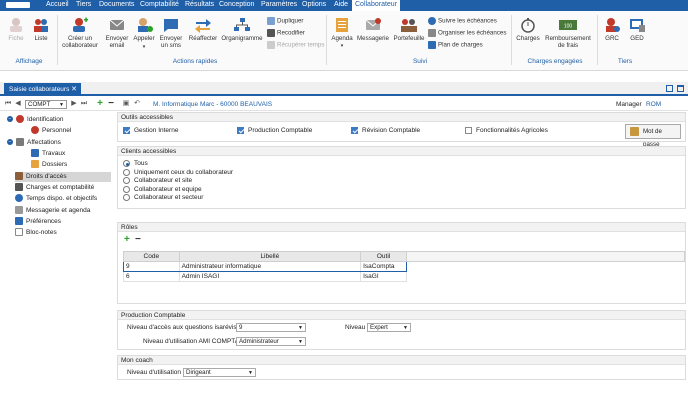 The height and width of the screenshot is (394, 688). What do you see at coordinates (34, 143) in the screenshot?
I see `tree-item-affectations: − Affectations` at bounding box center [34, 143].